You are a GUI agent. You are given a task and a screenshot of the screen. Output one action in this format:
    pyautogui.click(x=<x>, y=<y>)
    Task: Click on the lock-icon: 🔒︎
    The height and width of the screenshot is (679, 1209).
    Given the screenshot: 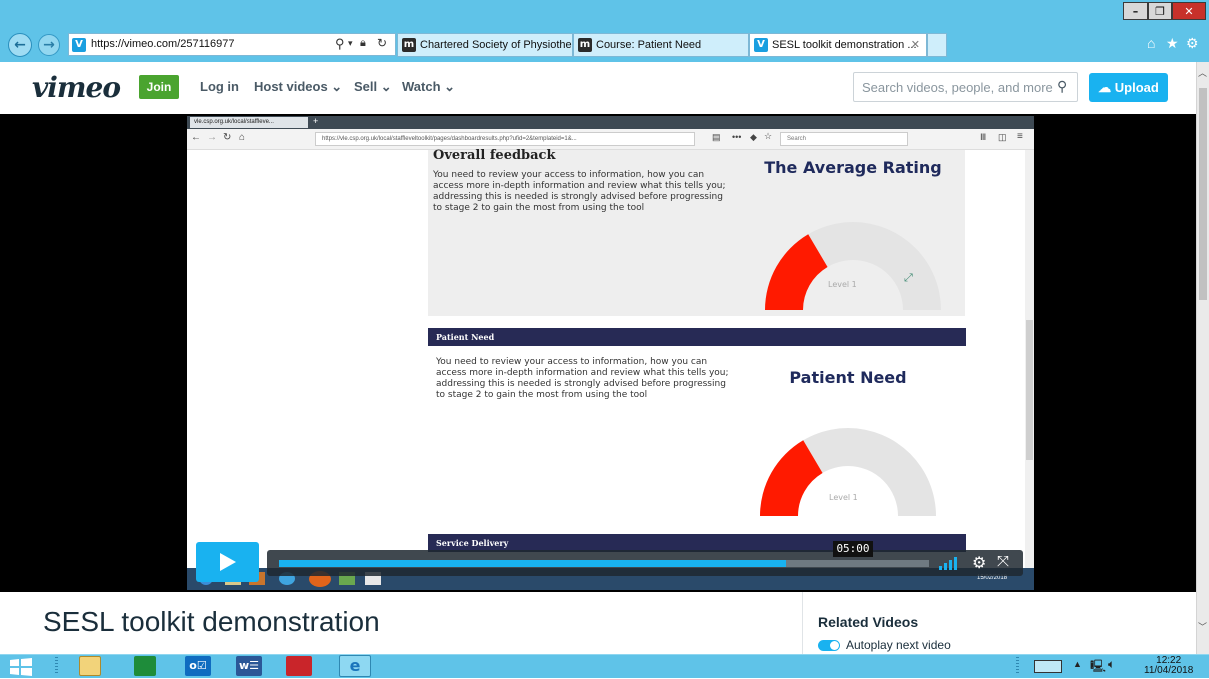 What is the action you would take?
    pyautogui.click(x=363, y=43)
    